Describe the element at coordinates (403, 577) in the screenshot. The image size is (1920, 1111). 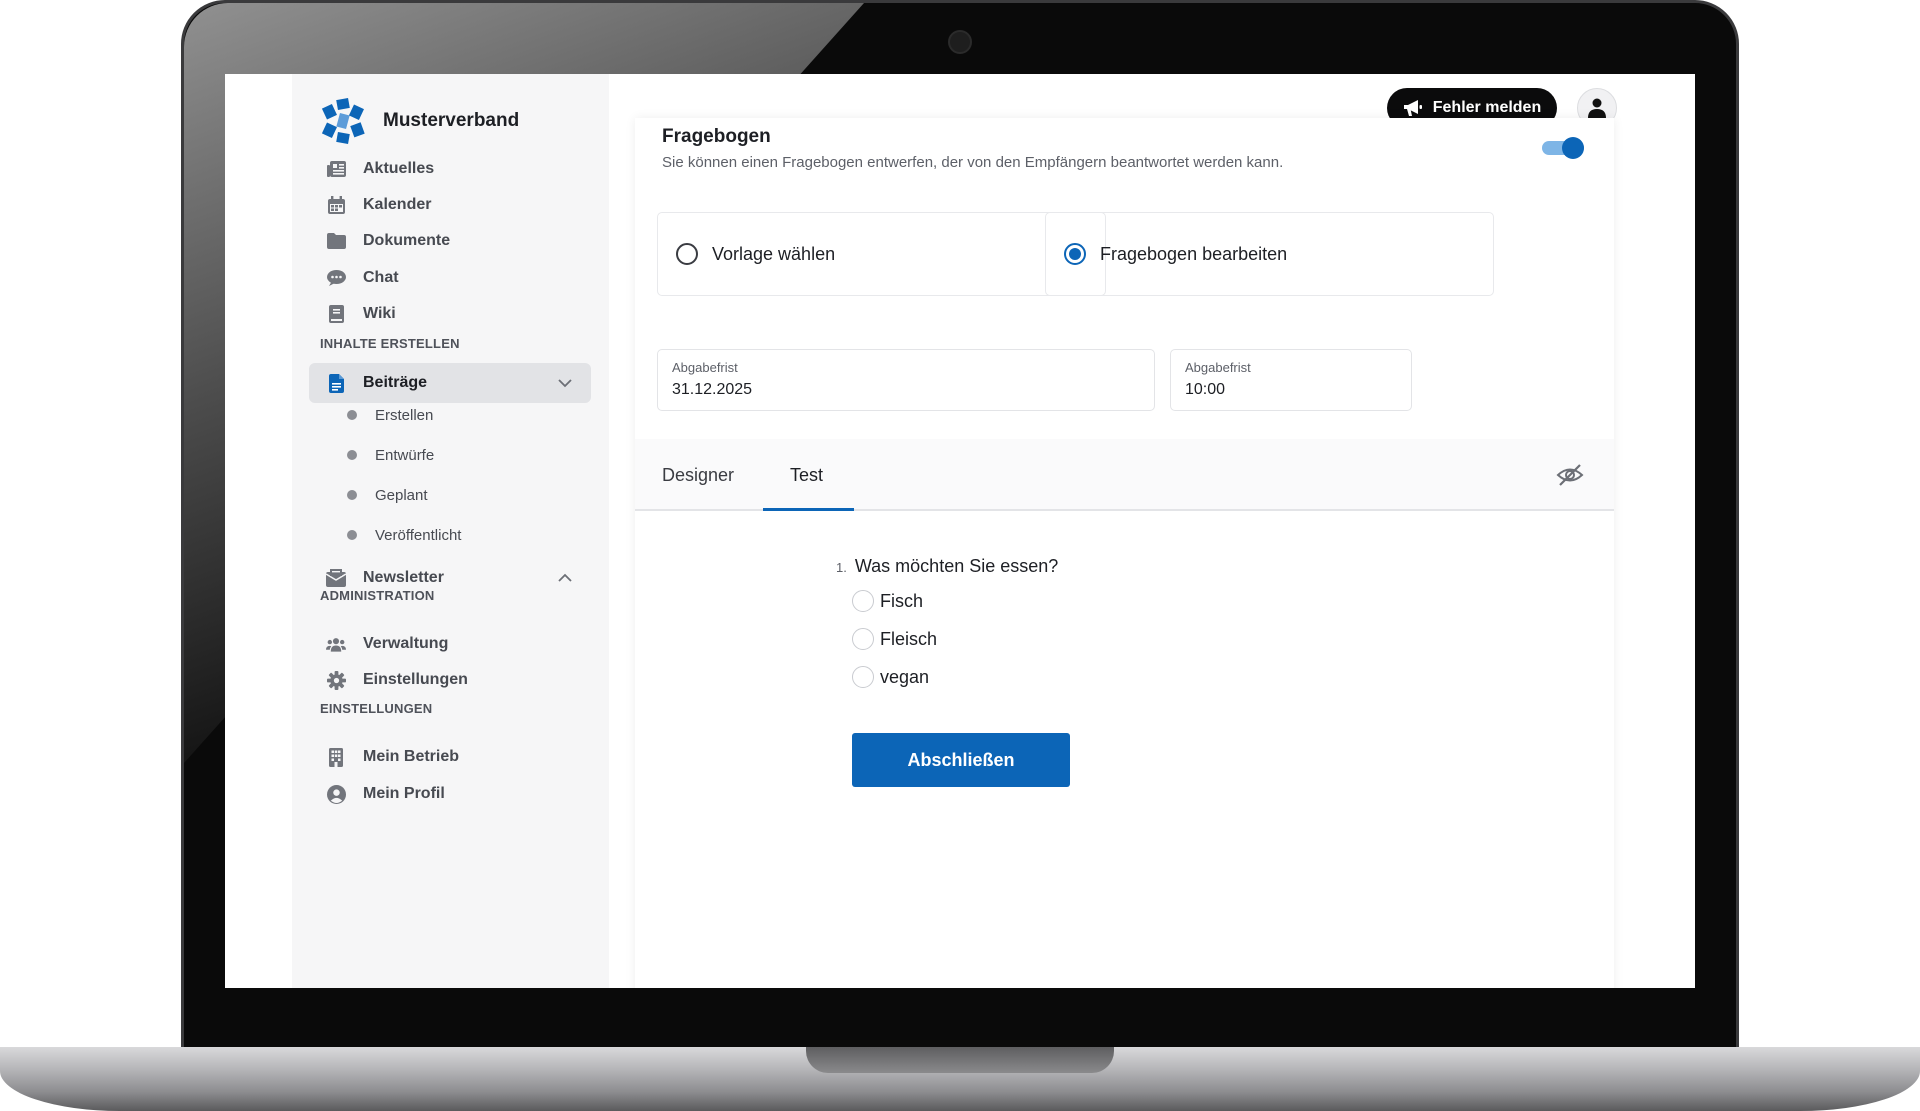
I see `sidebar-item-label: Newsletter` at that location.